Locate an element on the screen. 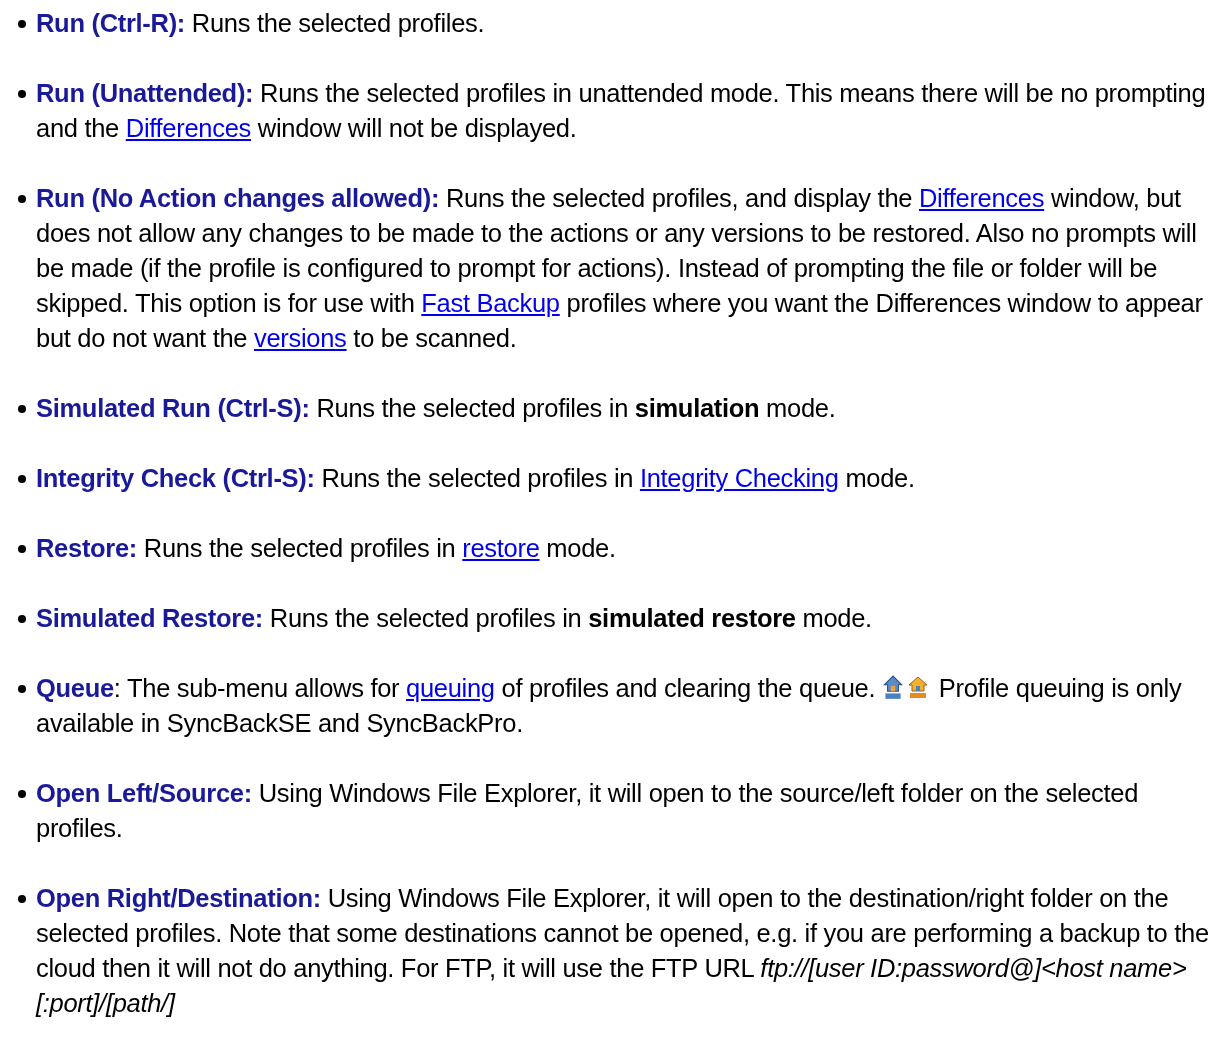  list-item-text: Simulated Run (Ctrl-S): Runs the selected profiles in simulation mode. is located at coordinates (436, 408).